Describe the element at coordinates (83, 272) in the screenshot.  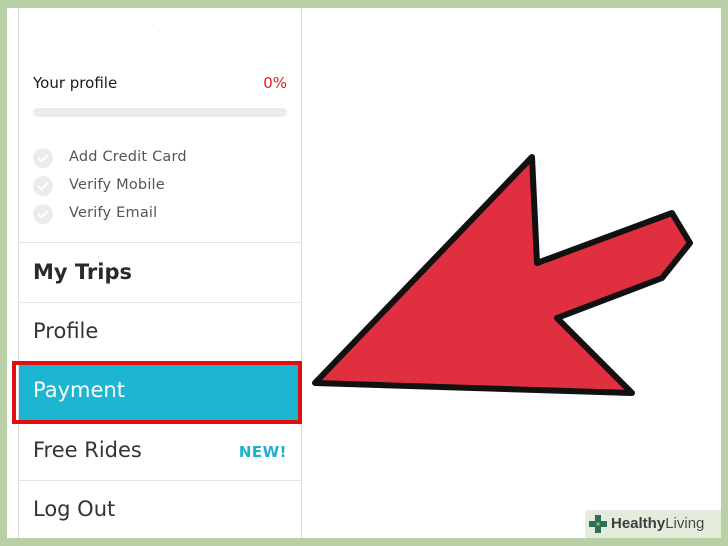
I see `nav-label: My Trips` at that location.